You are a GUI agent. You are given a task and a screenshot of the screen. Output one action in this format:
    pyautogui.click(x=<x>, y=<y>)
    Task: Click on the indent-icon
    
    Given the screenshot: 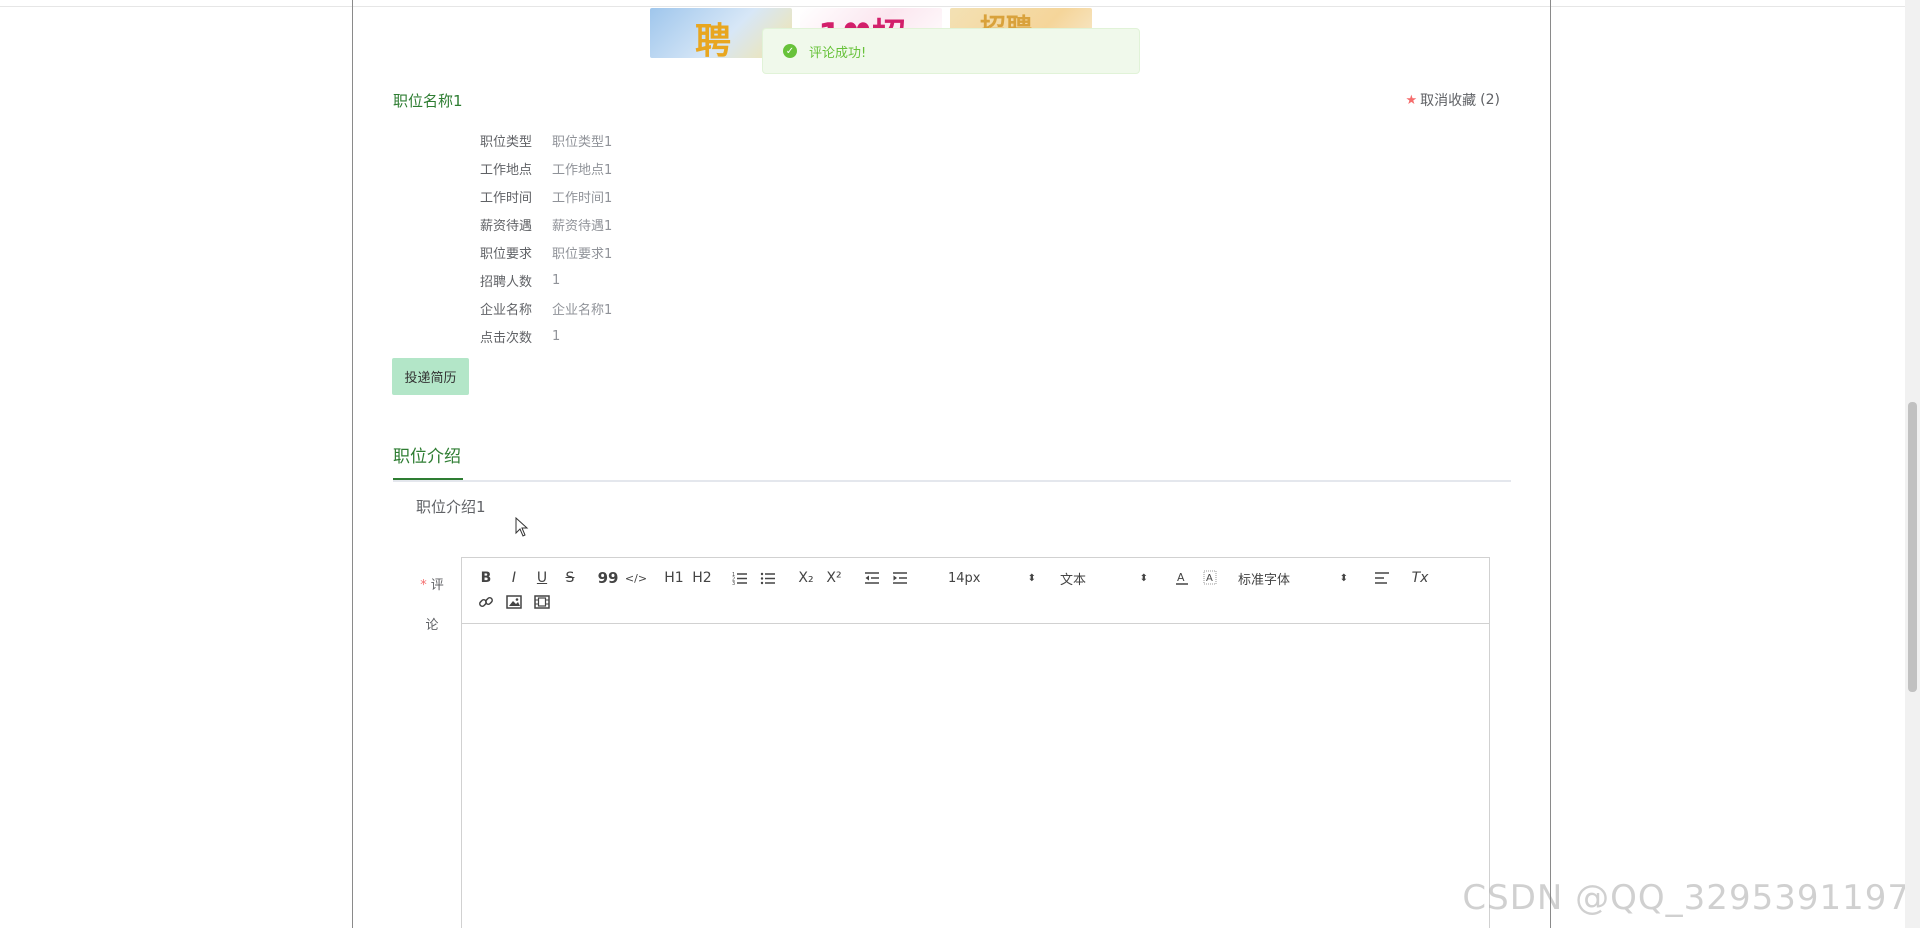 What is the action you would take?
    pyautogui.click(x=900, y=578)
    